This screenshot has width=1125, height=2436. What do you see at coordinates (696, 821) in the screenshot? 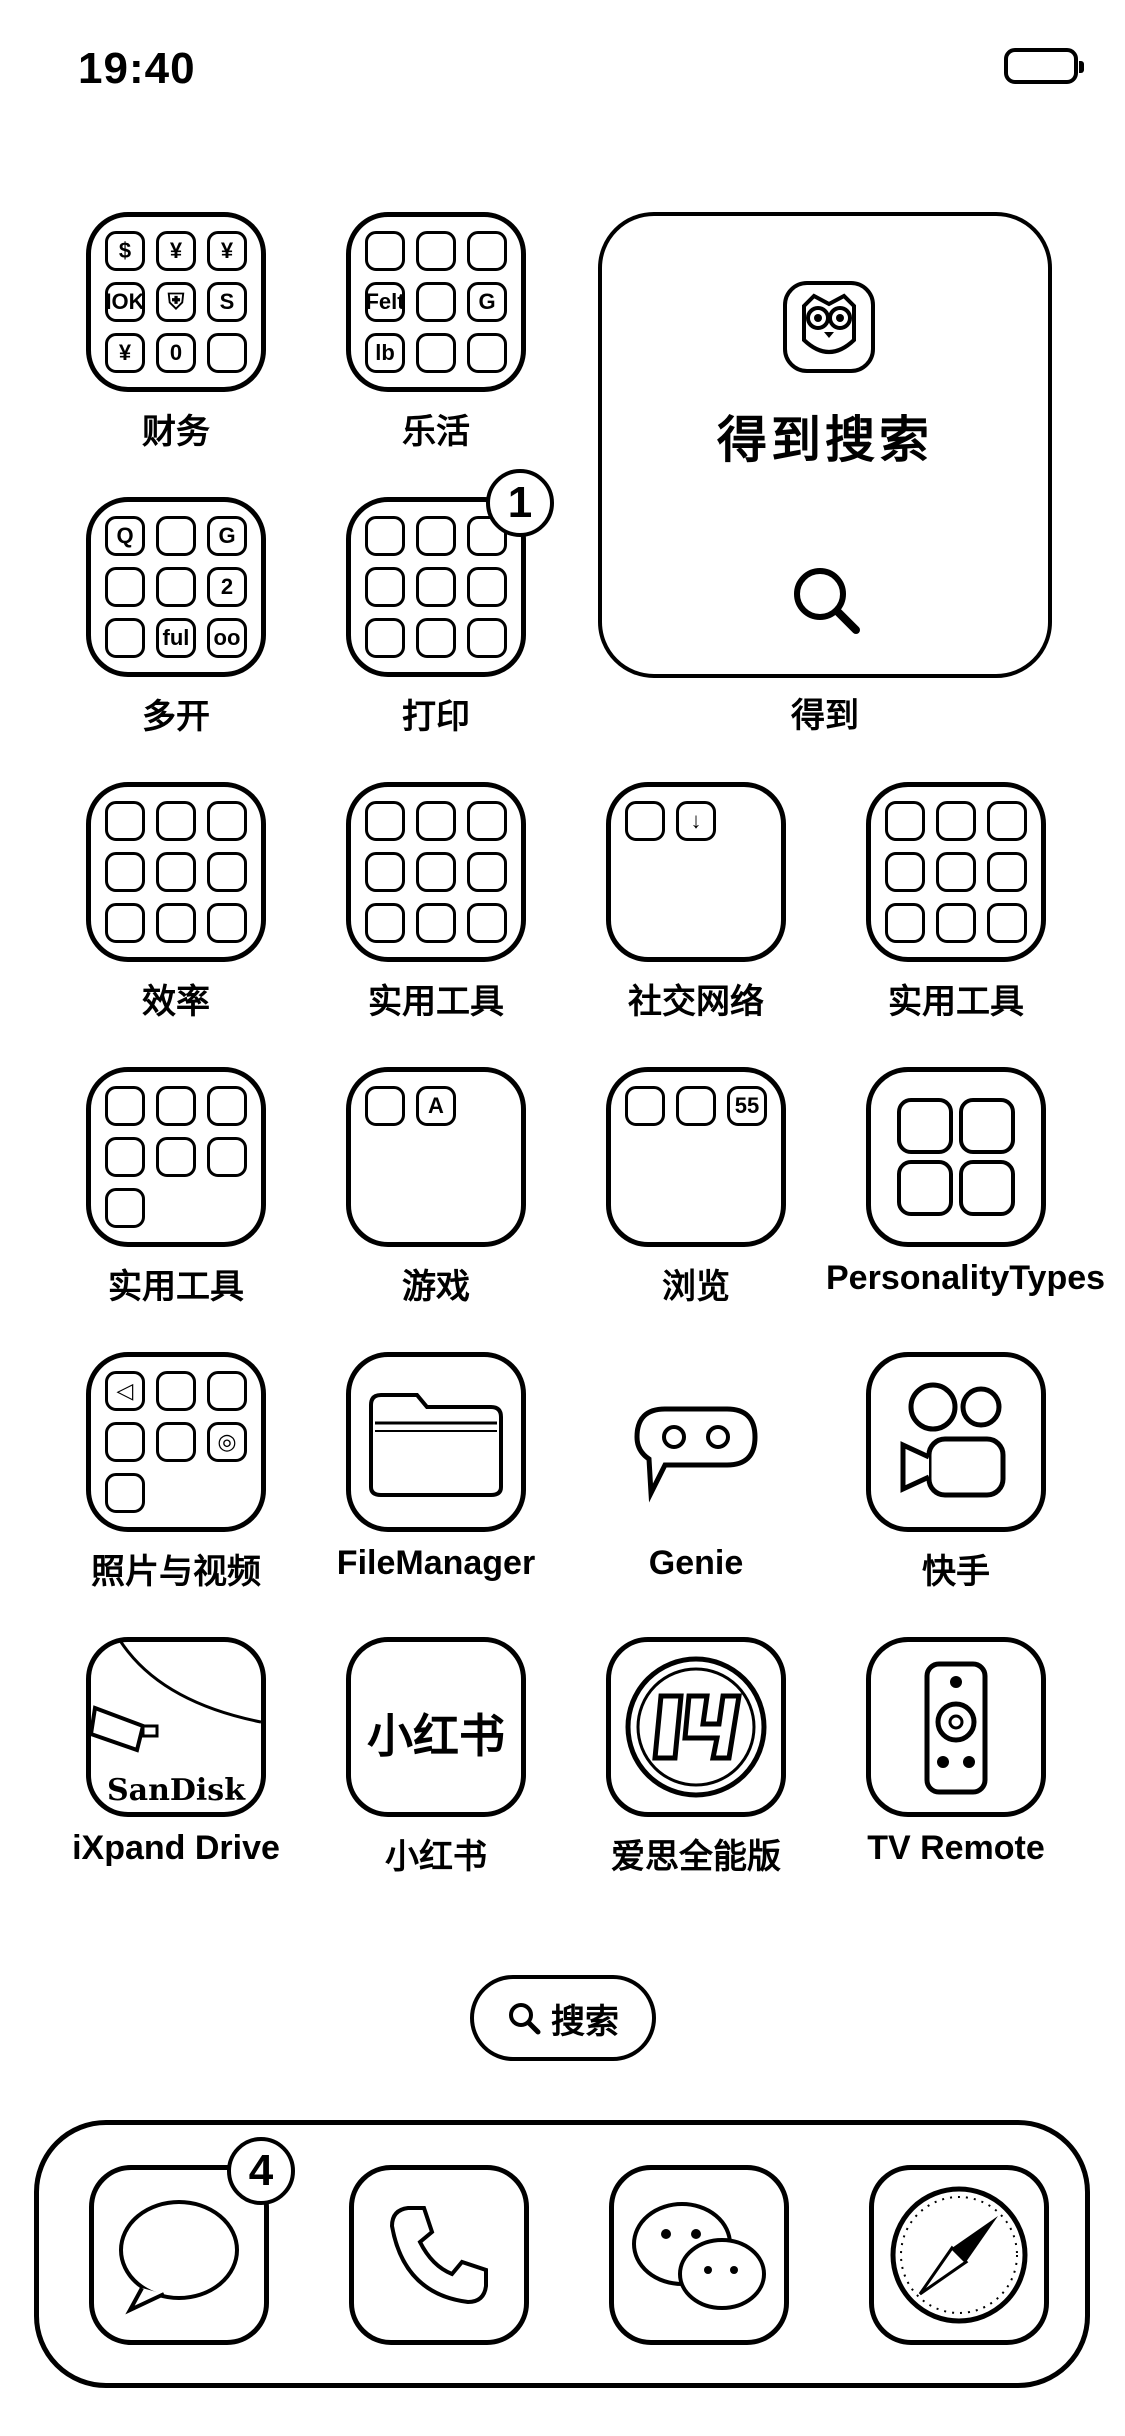
I see `folder-mini-app-icon: ↓` at bounding box center [696, 821].